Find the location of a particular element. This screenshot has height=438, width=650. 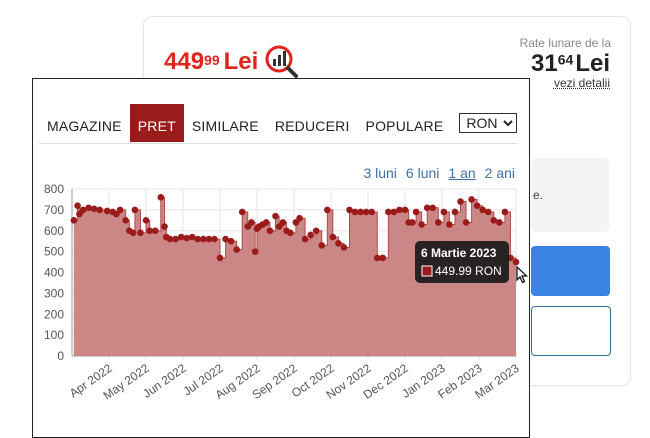

y-tick-label: 200 is located at coordinates (54, 314).